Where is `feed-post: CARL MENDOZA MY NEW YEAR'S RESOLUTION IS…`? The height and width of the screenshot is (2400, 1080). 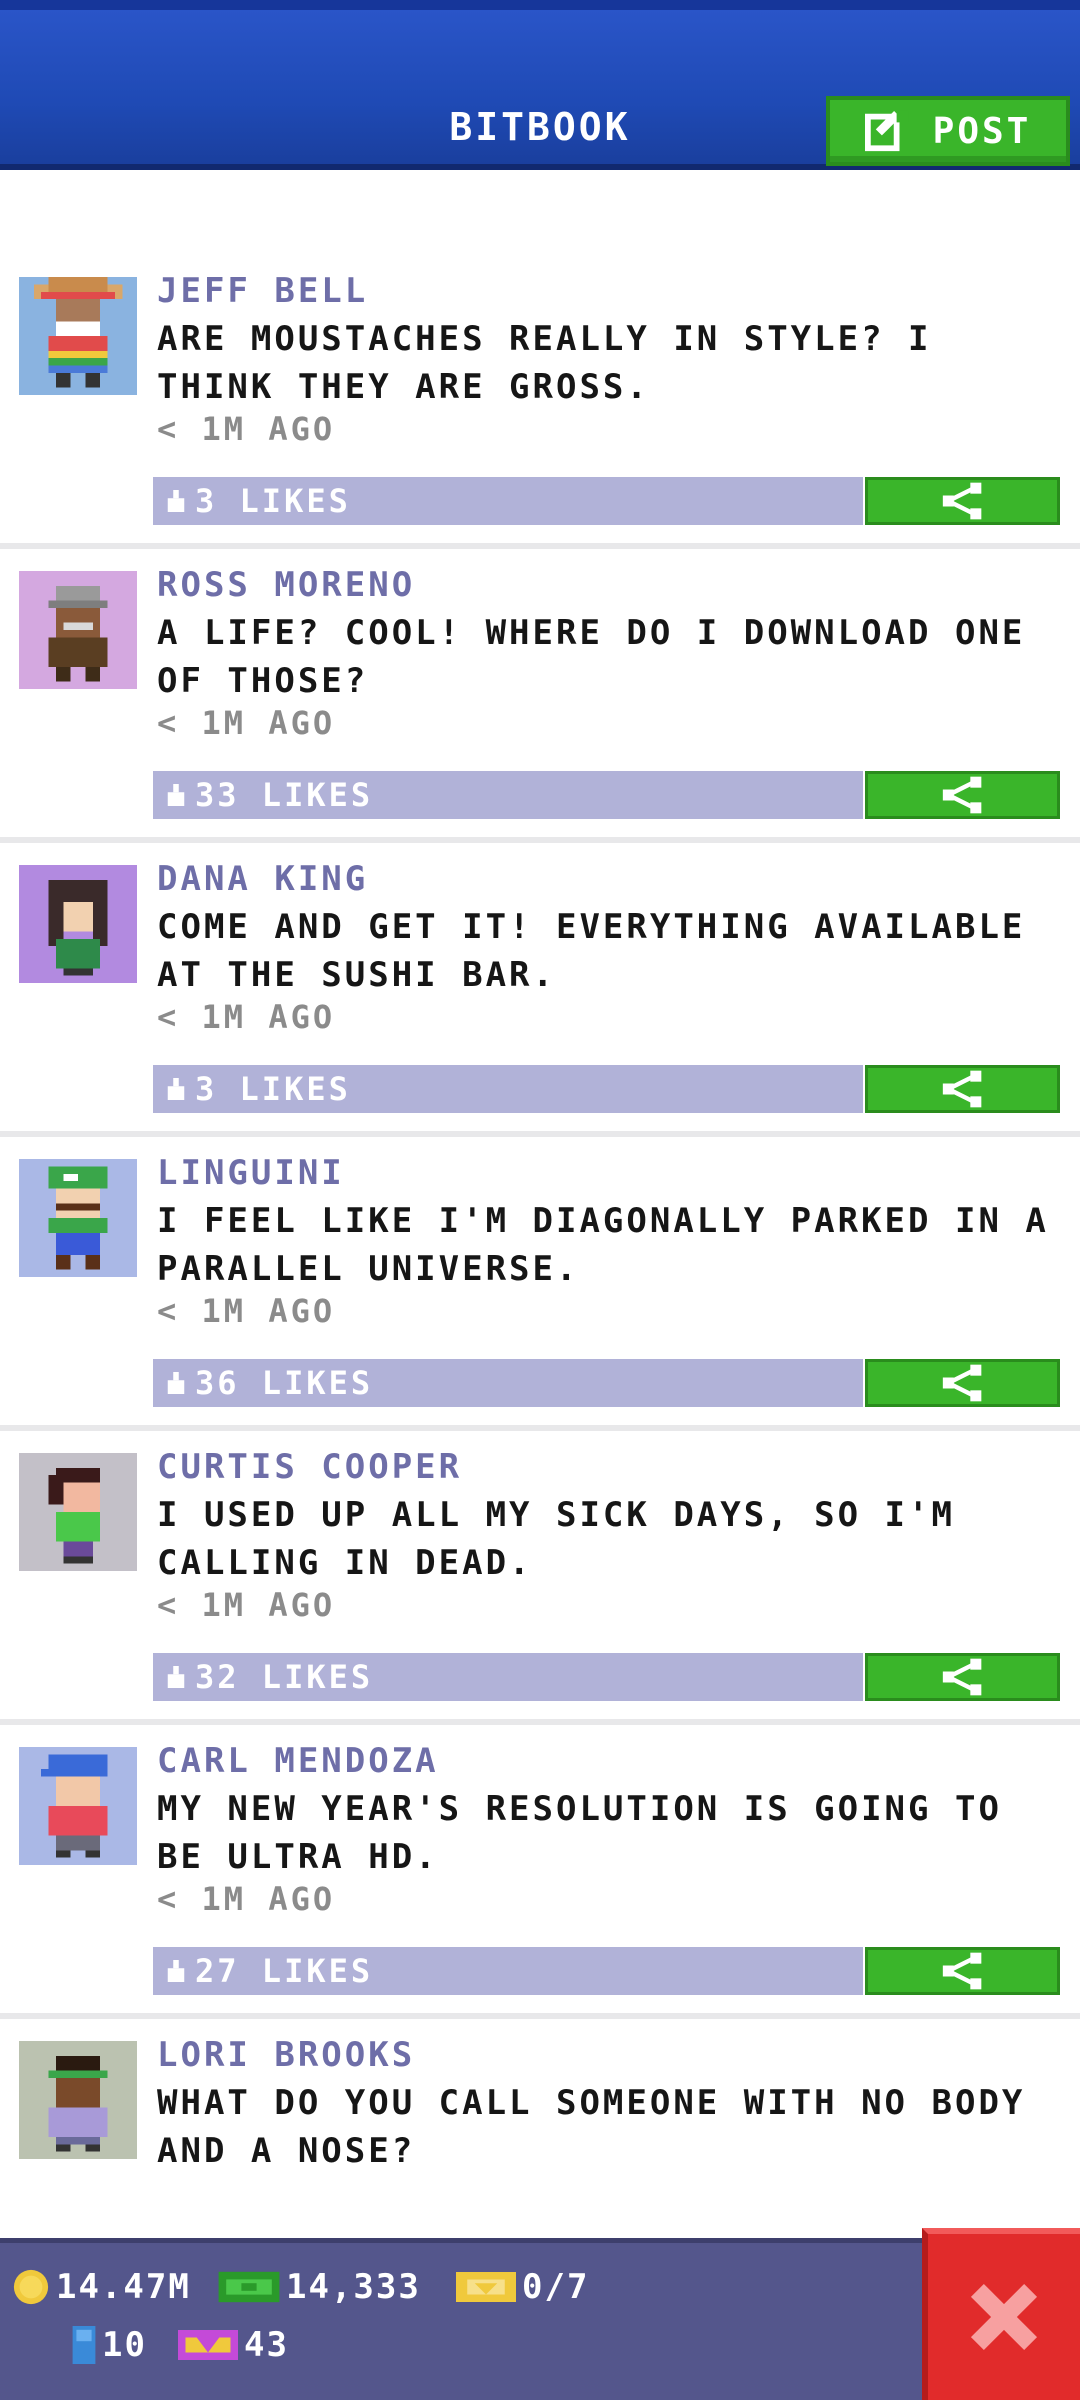
feed-post: CARL MENDOZA MY NEW YEAR'S RESOLUTION IS… is located at coordinates (540, 1872).